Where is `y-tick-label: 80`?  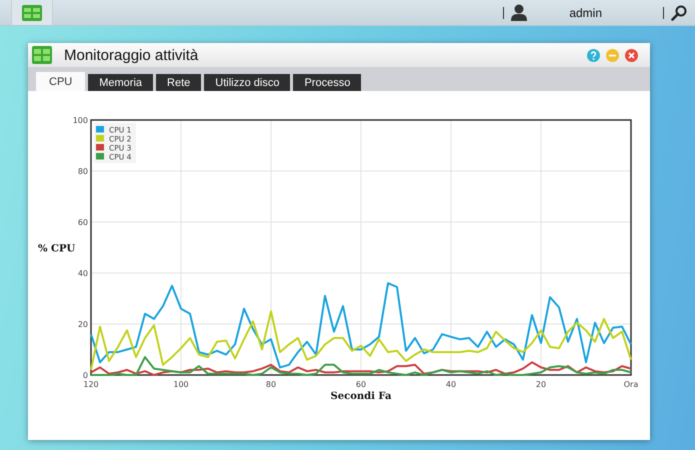 y-tick-label: 80 is located at coordinates (83, 171).